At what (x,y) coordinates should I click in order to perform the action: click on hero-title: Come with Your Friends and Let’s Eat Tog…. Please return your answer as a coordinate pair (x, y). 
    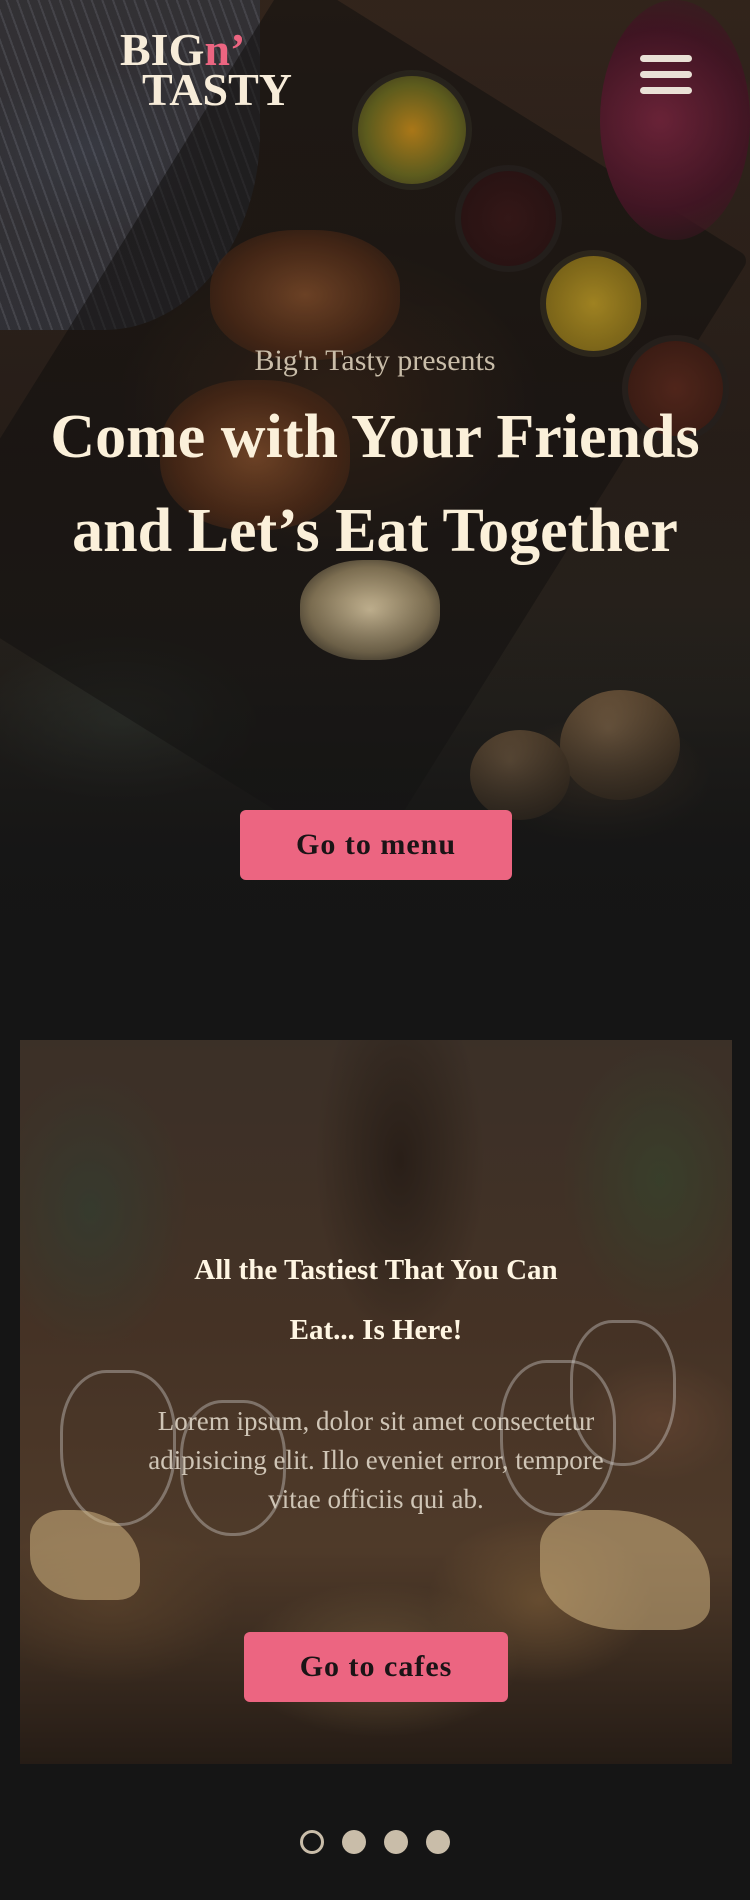
    Looking at the image, I should click on (375, 484).